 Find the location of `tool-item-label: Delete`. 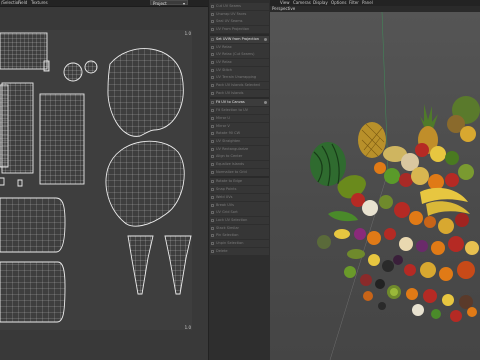

tool-item-label: Delete is located at coordinates (222, 250).